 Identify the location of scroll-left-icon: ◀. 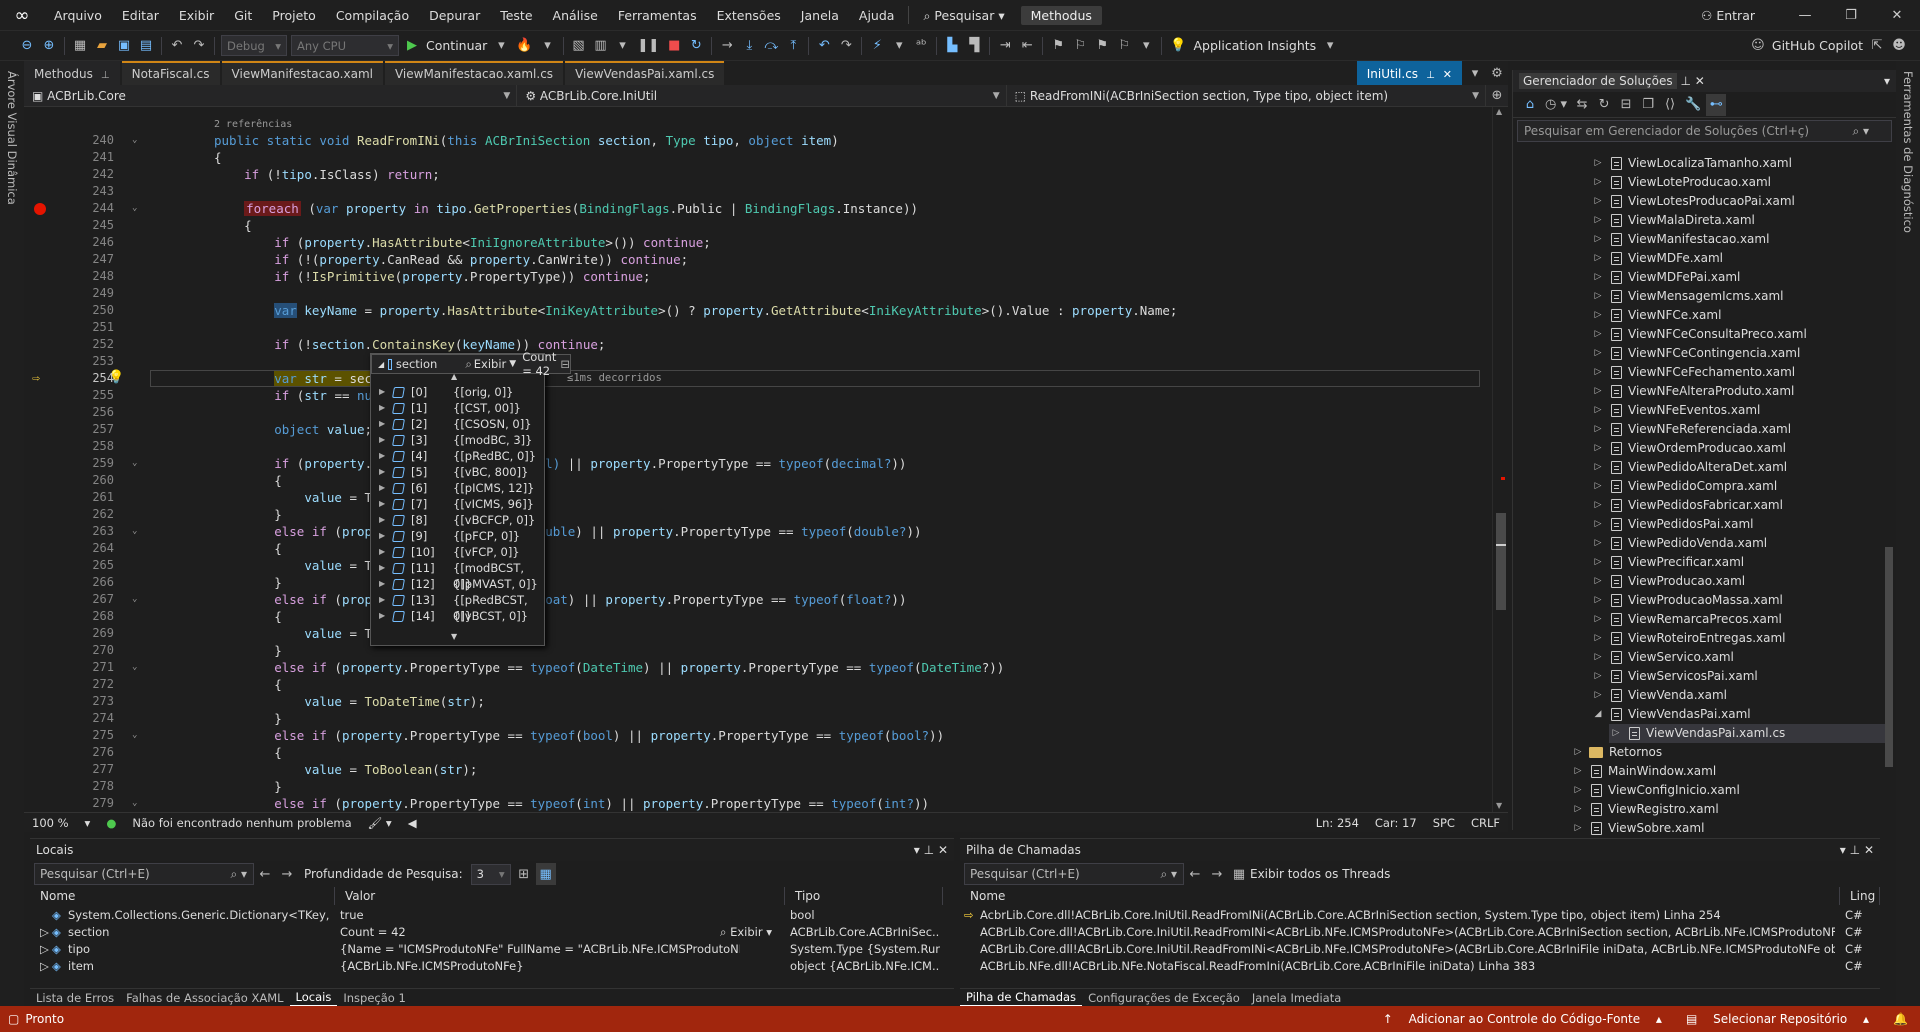
(412, 823).